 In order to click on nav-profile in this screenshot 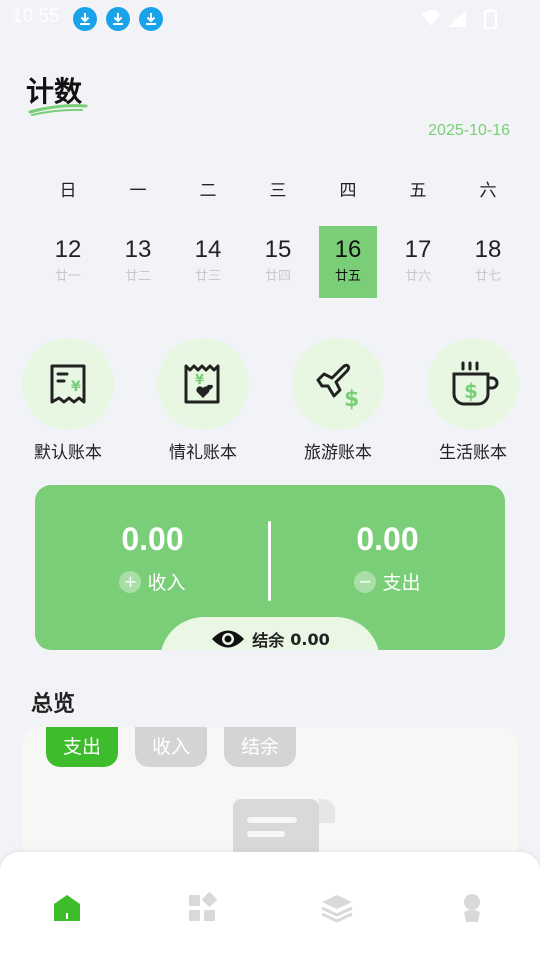, I will do `click(472, 908)`.